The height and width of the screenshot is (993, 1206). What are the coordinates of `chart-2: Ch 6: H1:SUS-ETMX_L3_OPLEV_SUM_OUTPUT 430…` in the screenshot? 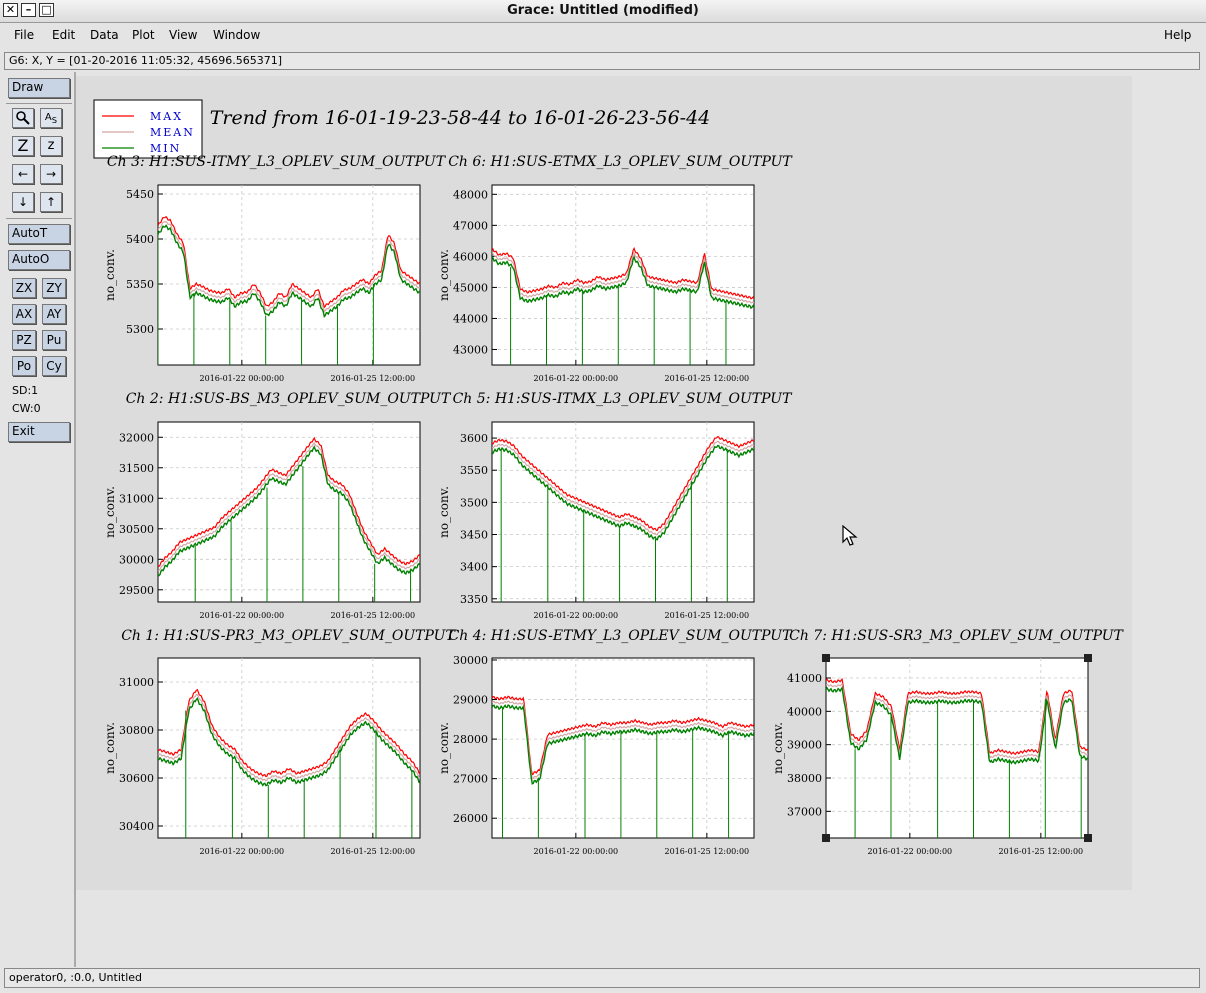 It's located at (615, 268).